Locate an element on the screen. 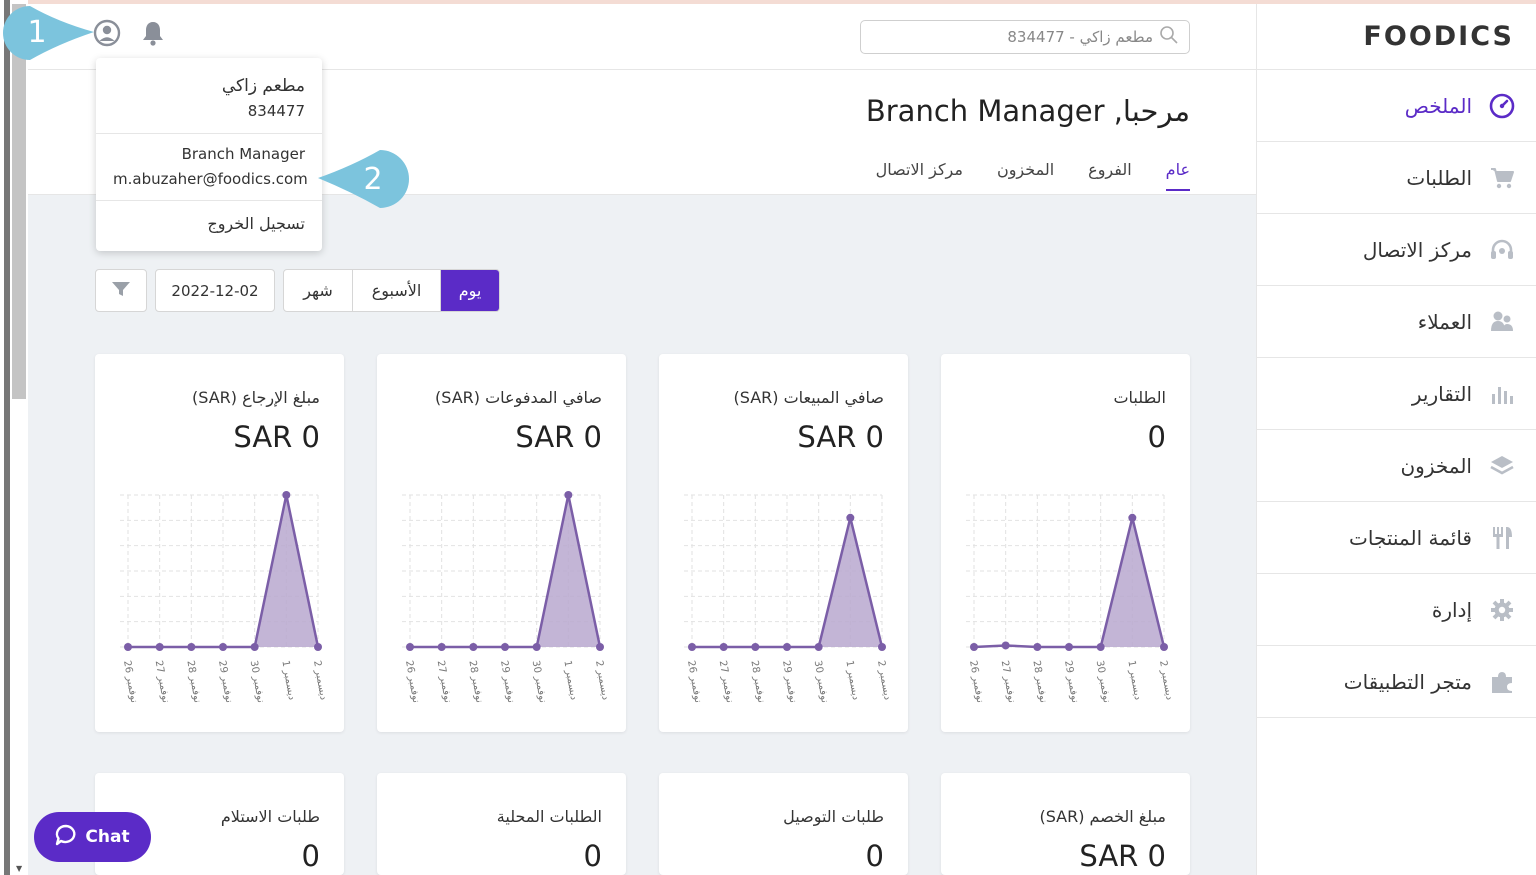  sidebar-item-products-menu: قائمة المنتجات is located at coordinates (1396, 538).